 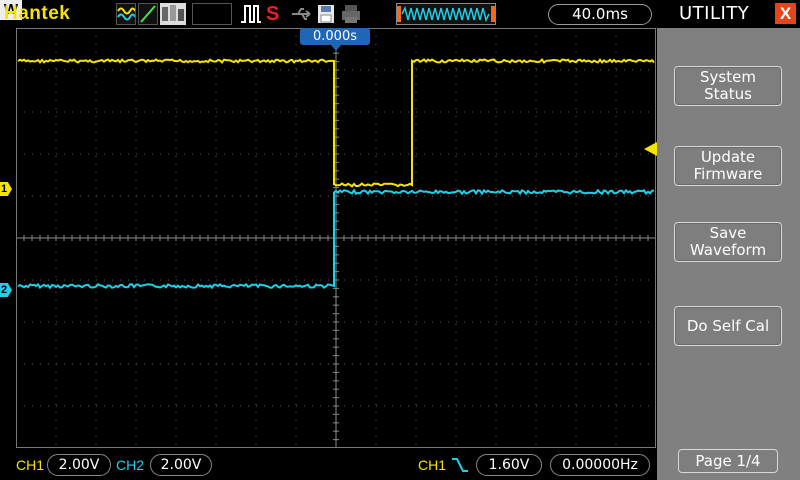 I want to click on persistence-icon, so click(x=173, y=14).